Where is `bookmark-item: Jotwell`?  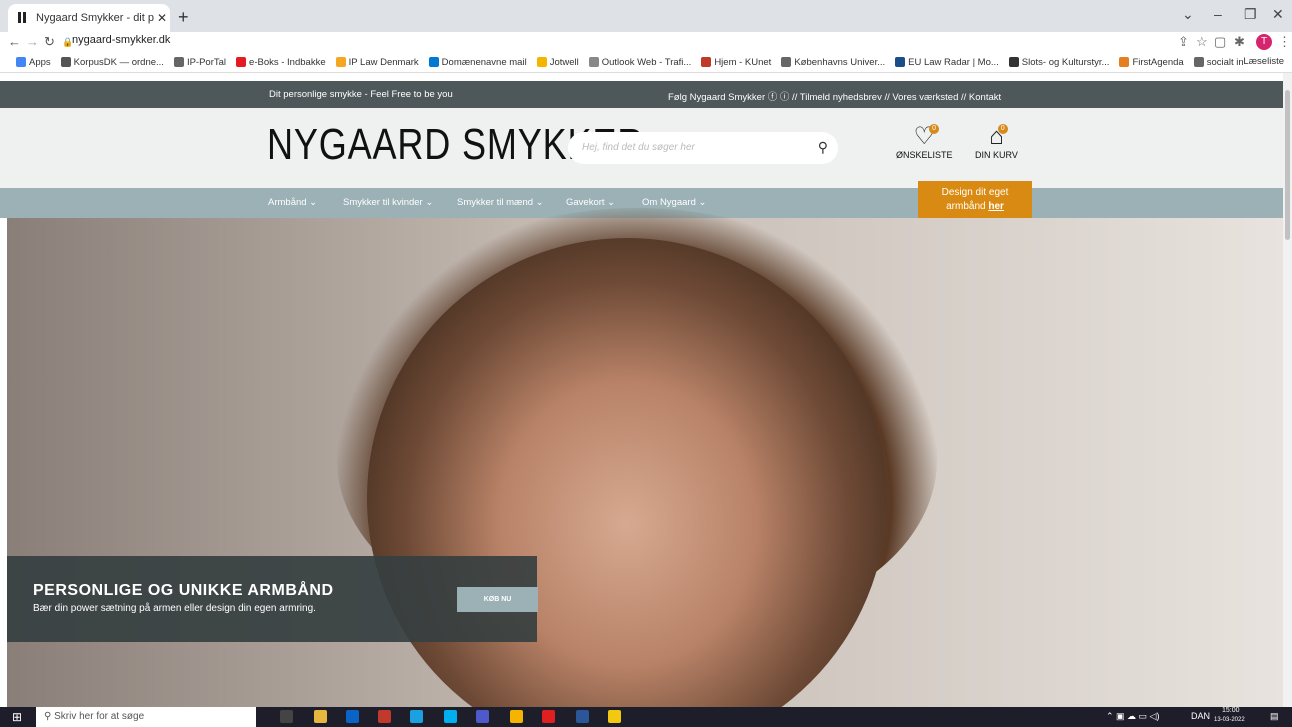
bookmark-item: Jotwell is located at coordinates (557, 62).